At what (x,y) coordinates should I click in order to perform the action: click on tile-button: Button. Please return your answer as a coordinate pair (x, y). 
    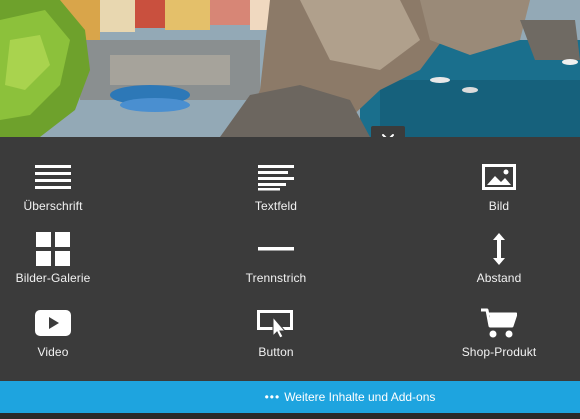
    Looking at the image, I should click on (276, 338).